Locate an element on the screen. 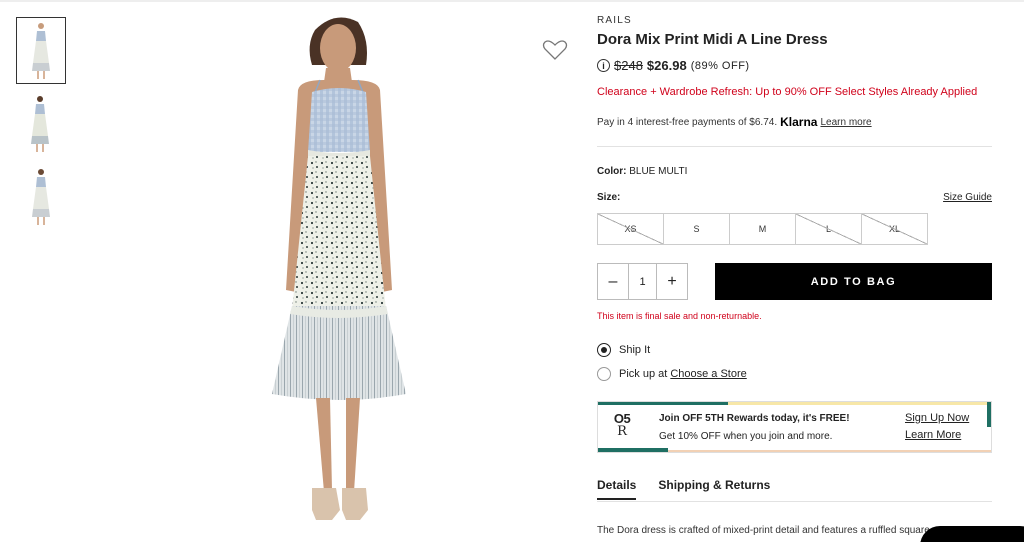  detail-tabs: Details Shipping & Returns is located at coordinates (694, 489).